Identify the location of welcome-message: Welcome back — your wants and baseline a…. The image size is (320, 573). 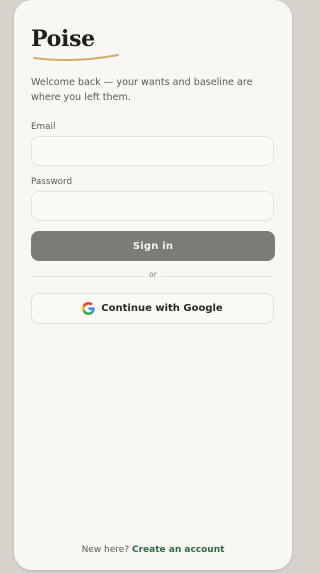
(142, 90).